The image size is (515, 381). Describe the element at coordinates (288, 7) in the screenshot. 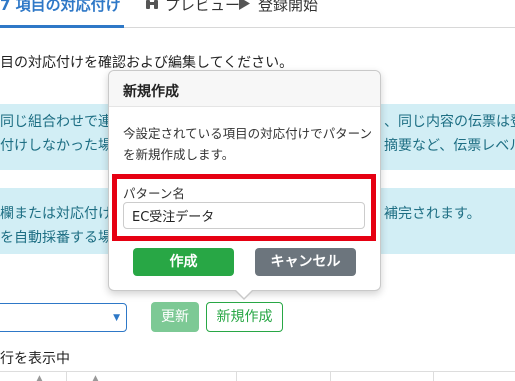

I see `tab-register-label: 登録開始` at that location.